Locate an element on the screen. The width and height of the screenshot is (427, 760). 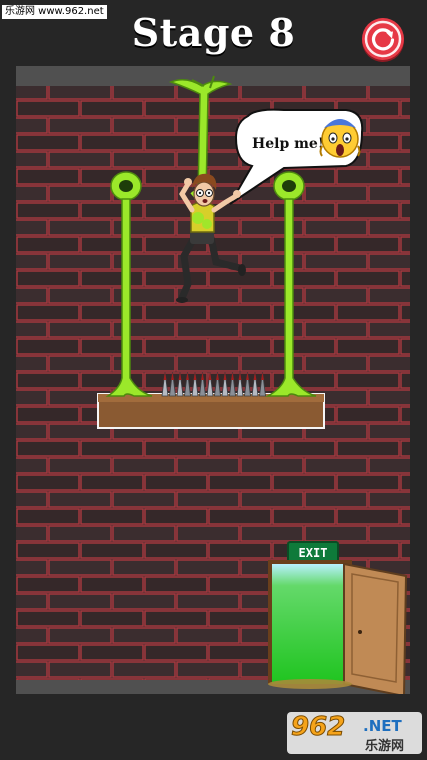
exit-door is located at coordinates (338, 627).